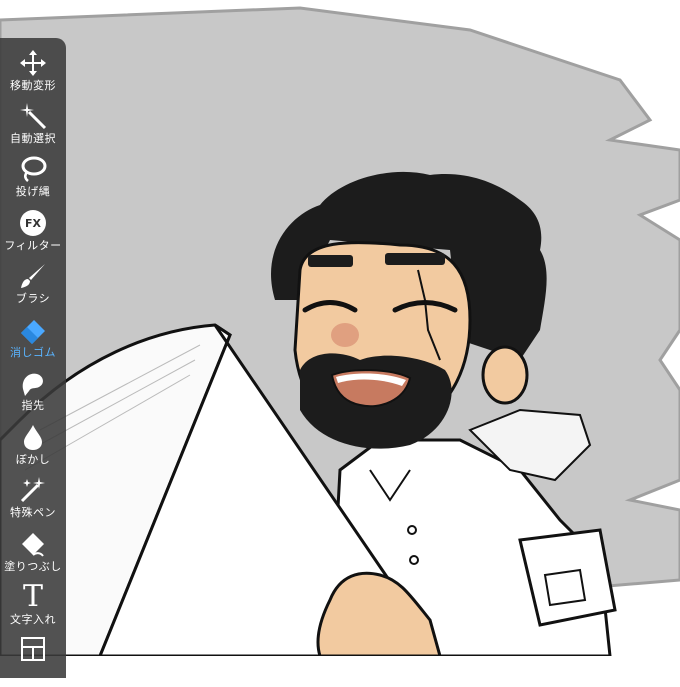  Describe the element at coordinates (33, 405) in the screenshot. I see `tool-label: 指先` at that location.